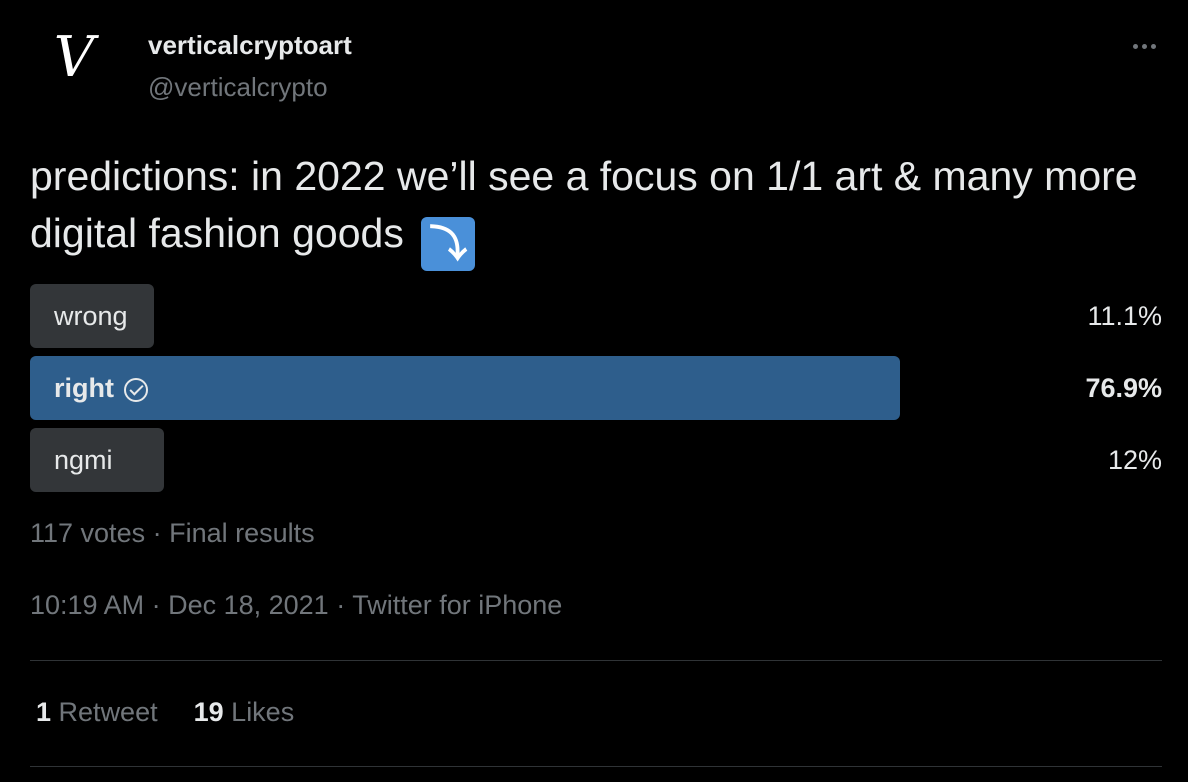 This screenshot has width=1188, height=782. I want to click on poll-option-label: right, so click(101, 388).